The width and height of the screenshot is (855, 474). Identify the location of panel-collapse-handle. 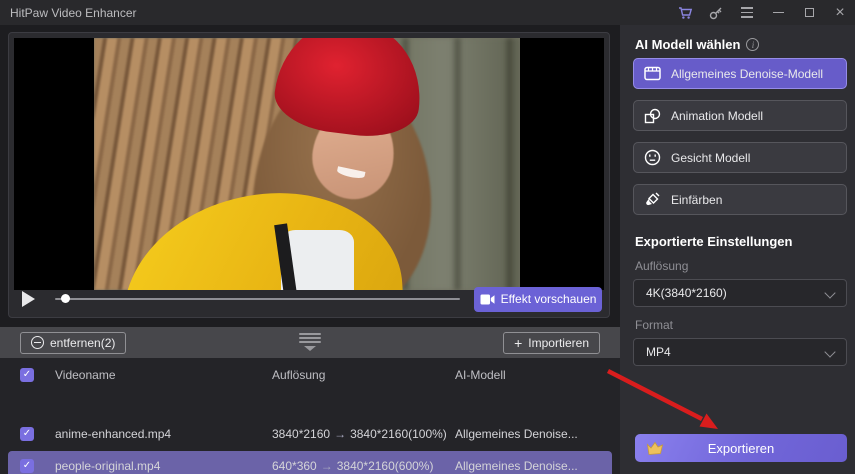
(310, 342).